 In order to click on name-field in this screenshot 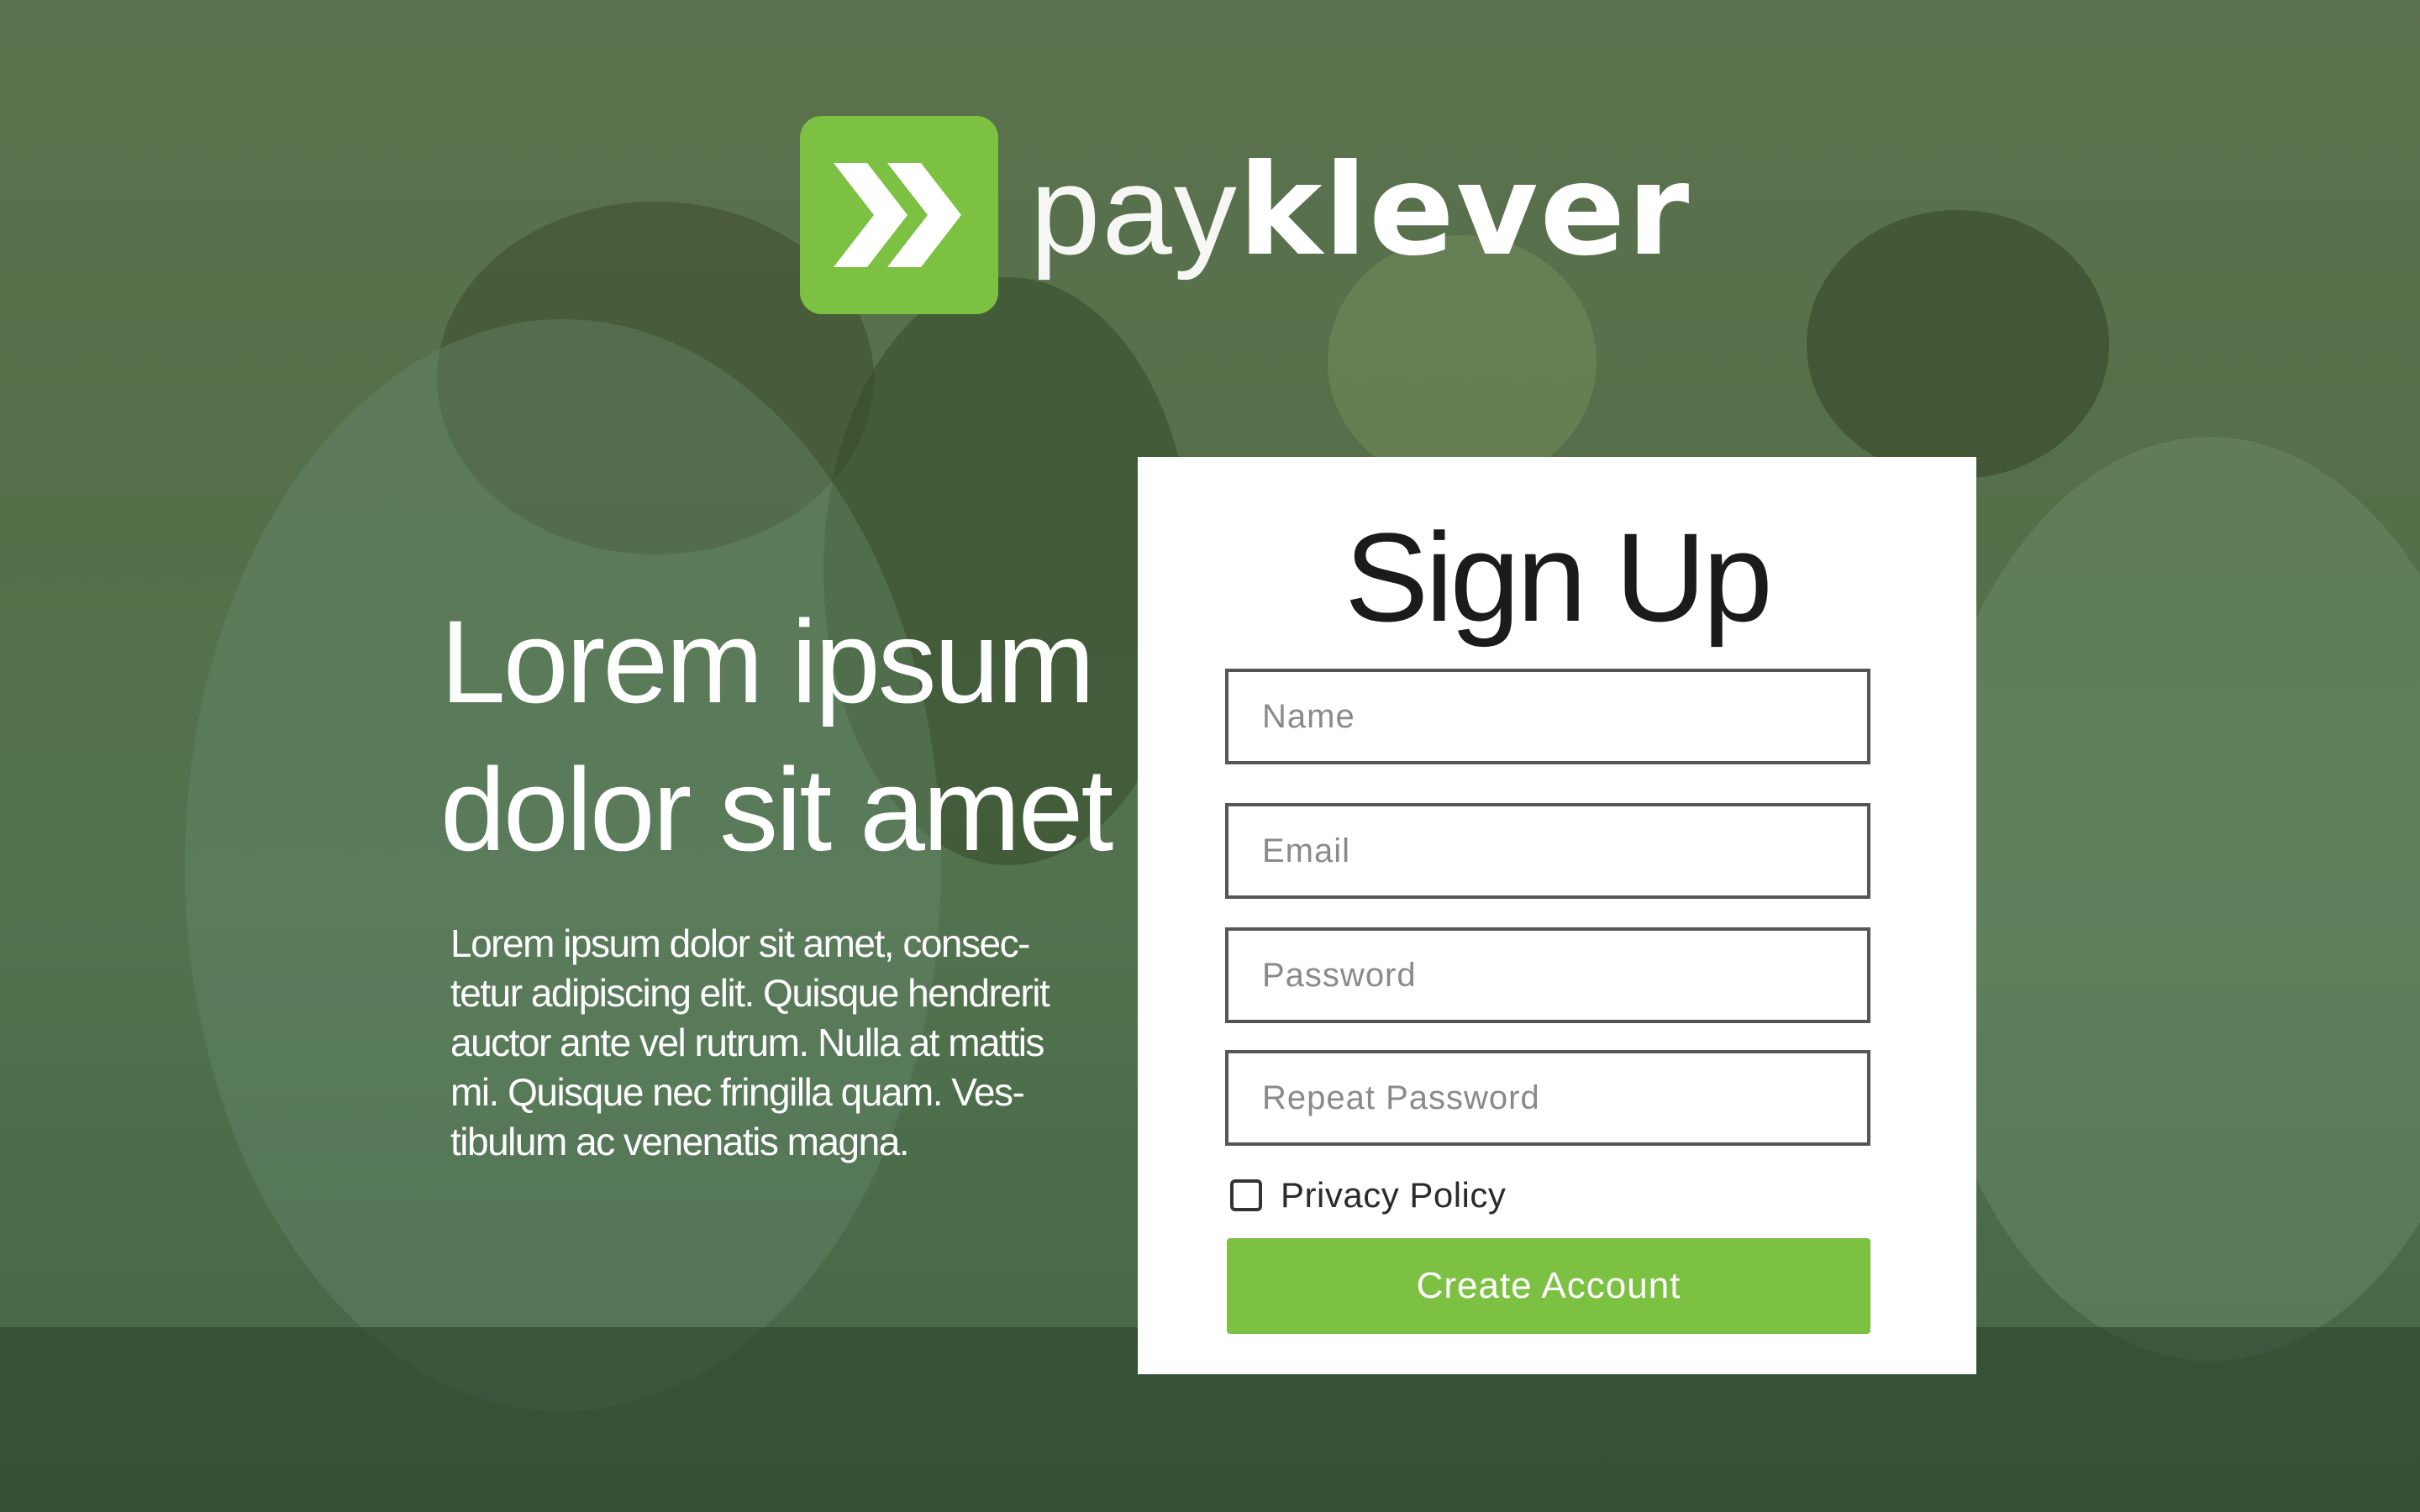, I will do `click(1547, 716)`.